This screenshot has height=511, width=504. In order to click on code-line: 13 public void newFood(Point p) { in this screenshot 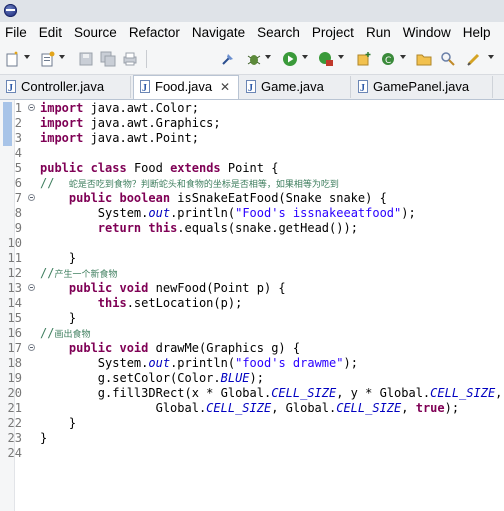, I will do `click(256, 288)`.